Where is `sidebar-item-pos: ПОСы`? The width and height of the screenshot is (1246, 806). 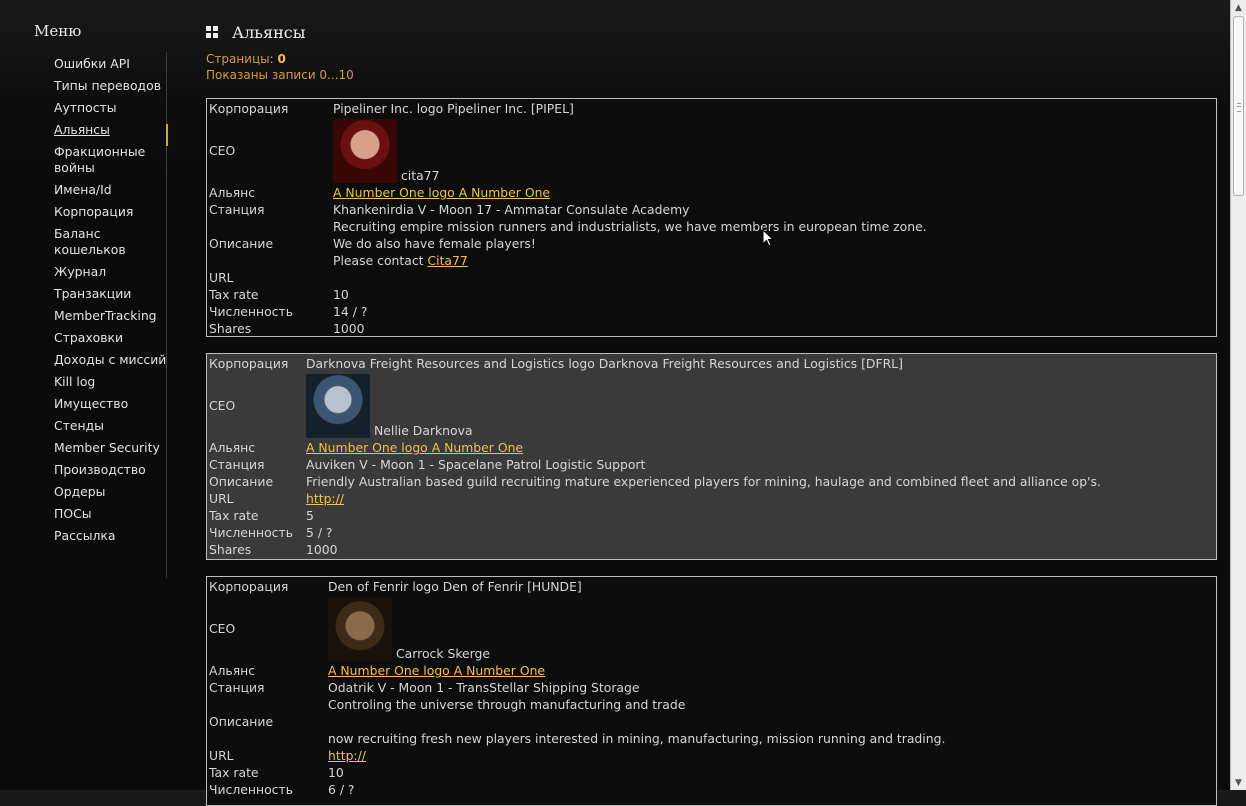 sidebar-item-pos: ПОСы is located at coordinates (111, 514).